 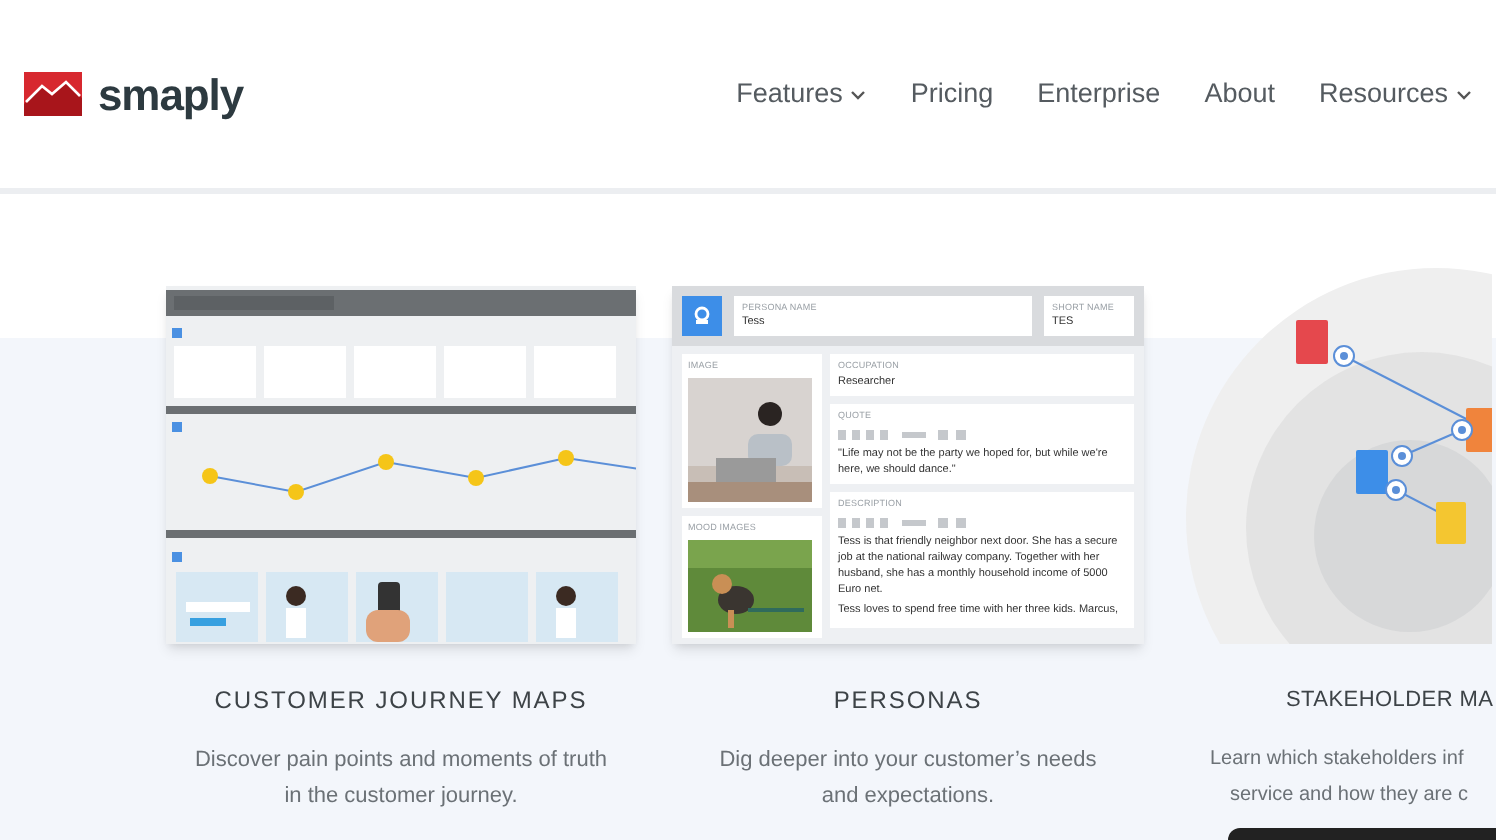 I want to click on nav-link: Resources, so click(x=1395, y=94).